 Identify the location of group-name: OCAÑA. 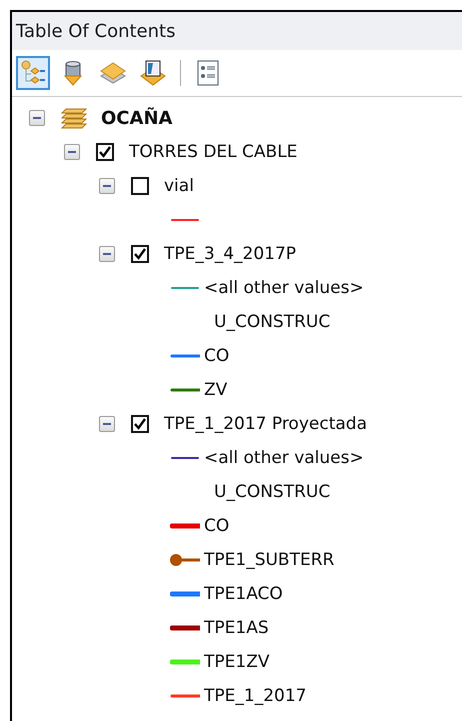
(136, 118).